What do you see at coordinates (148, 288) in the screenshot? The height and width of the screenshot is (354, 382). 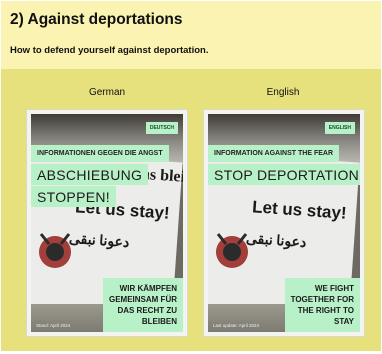 I see `slogan-line: WIR KÄMPFEN` at bounding box center [148, 288].